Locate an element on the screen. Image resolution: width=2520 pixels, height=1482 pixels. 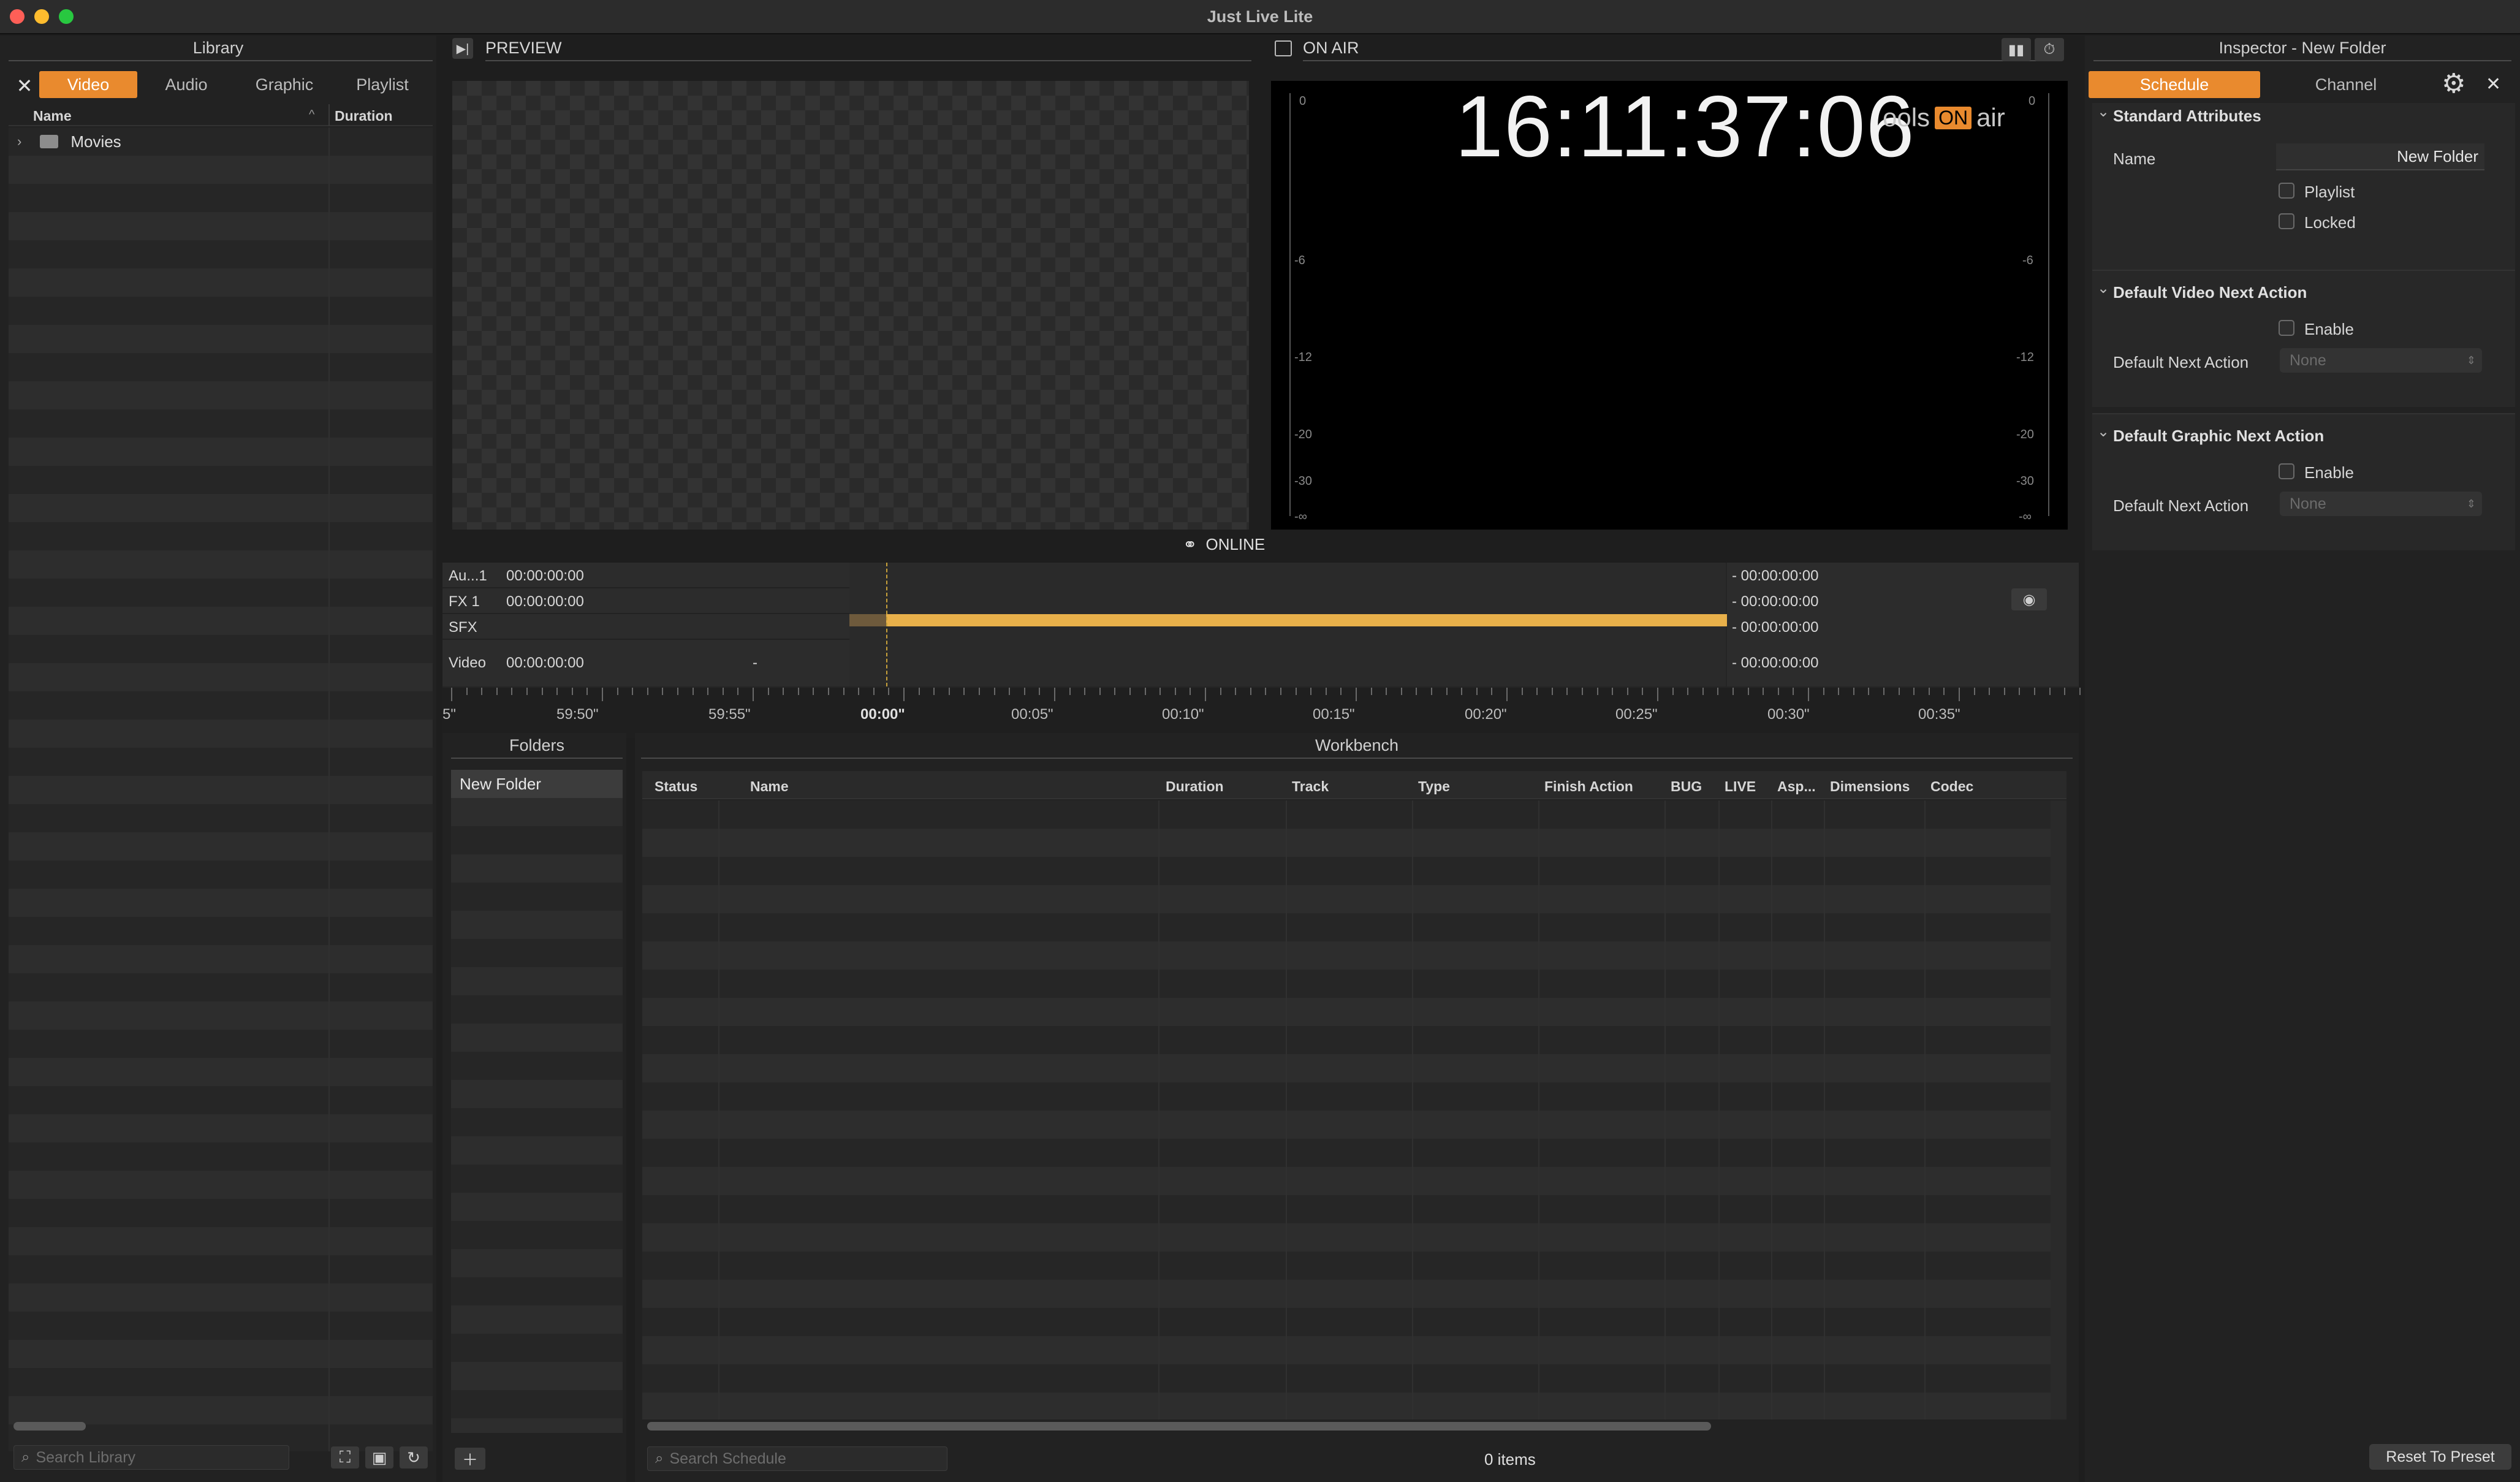
track-row: Video 00:00:00:00 - is located at coordinates (646, 663).